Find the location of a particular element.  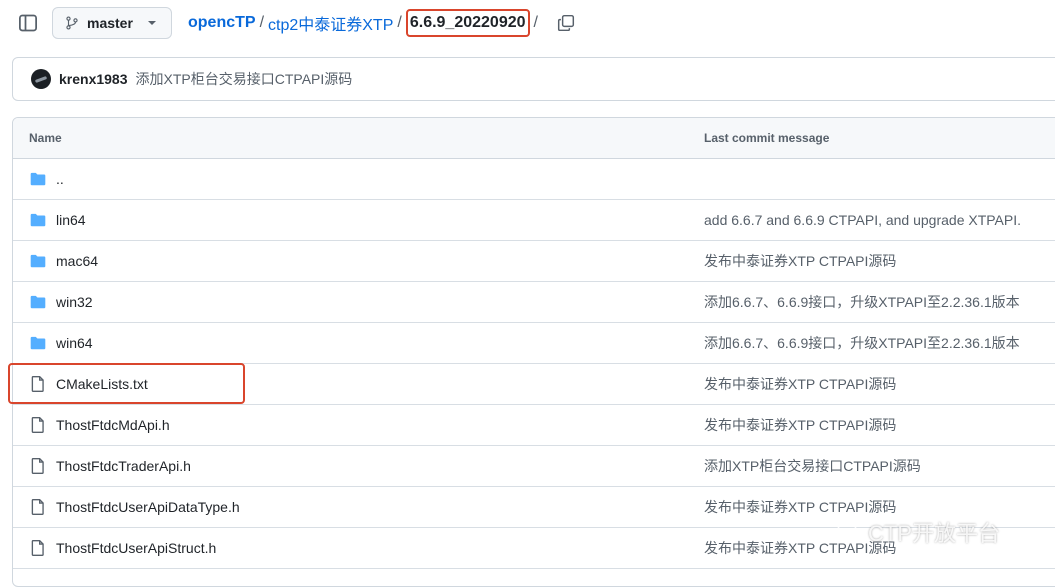

row-name-link: ThostFtdcUserApiStruct.h is located at coordinates (136, 548).